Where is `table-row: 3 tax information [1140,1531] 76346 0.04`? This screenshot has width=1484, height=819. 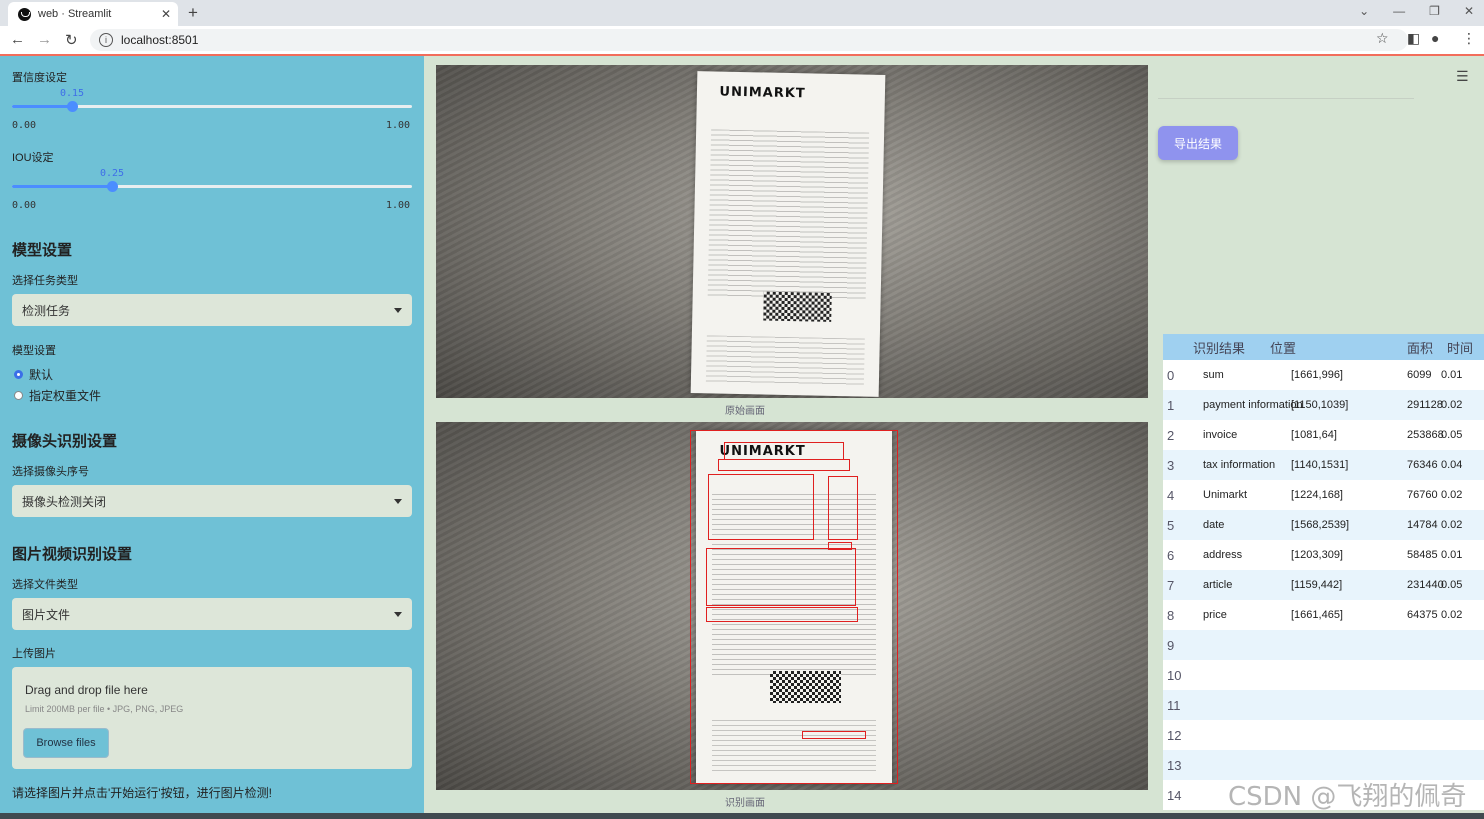 table-row: 3 tax information [1140,1531] 76346 0.04 is located at coordinates (1323, 465).